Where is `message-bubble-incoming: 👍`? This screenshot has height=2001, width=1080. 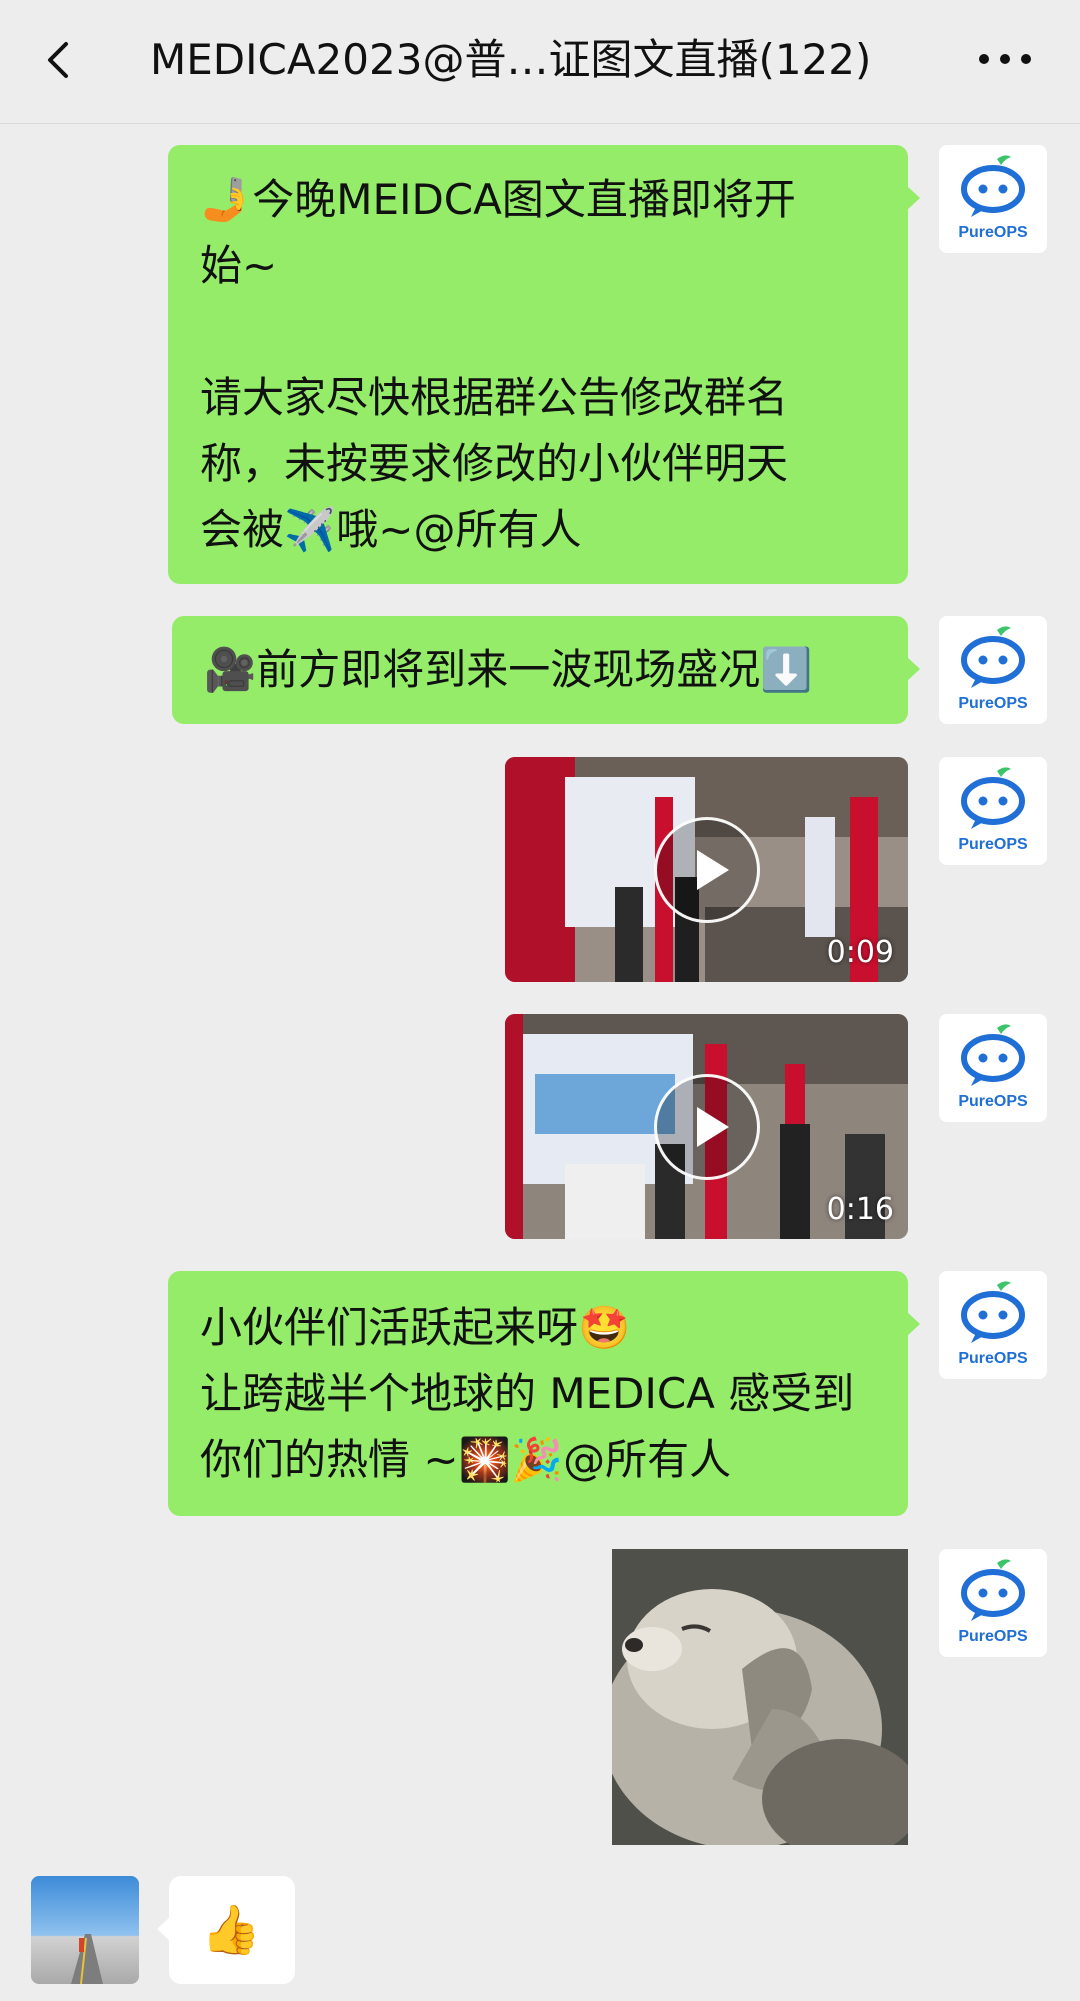
message-bubble-incoming: 👍 is located at coordinates (226, 1930).